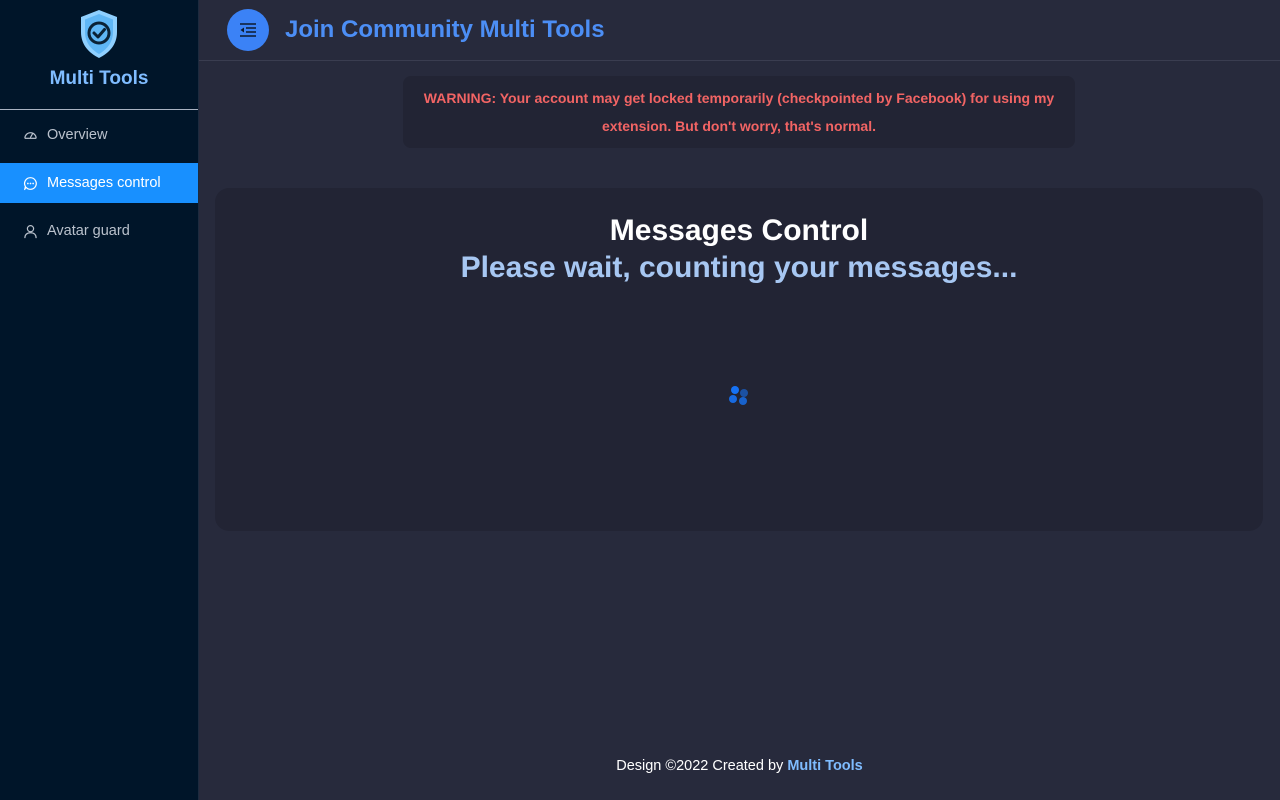 This screenshot has width=1280, height=800. Describe the element at coordinates (99, 34) in the screenshot. I see `shield-check-icon` at that location.